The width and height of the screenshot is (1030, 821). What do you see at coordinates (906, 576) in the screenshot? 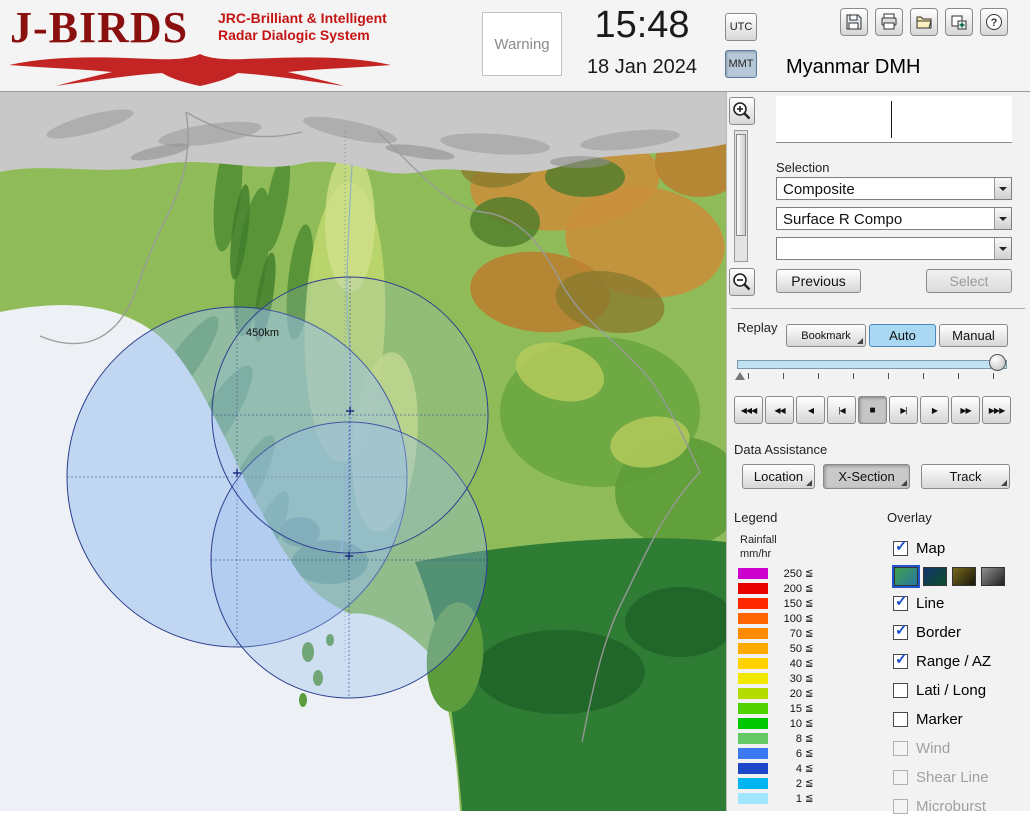
I see `map-style-swatch-green-terrain` at bounding box center [906, 576].